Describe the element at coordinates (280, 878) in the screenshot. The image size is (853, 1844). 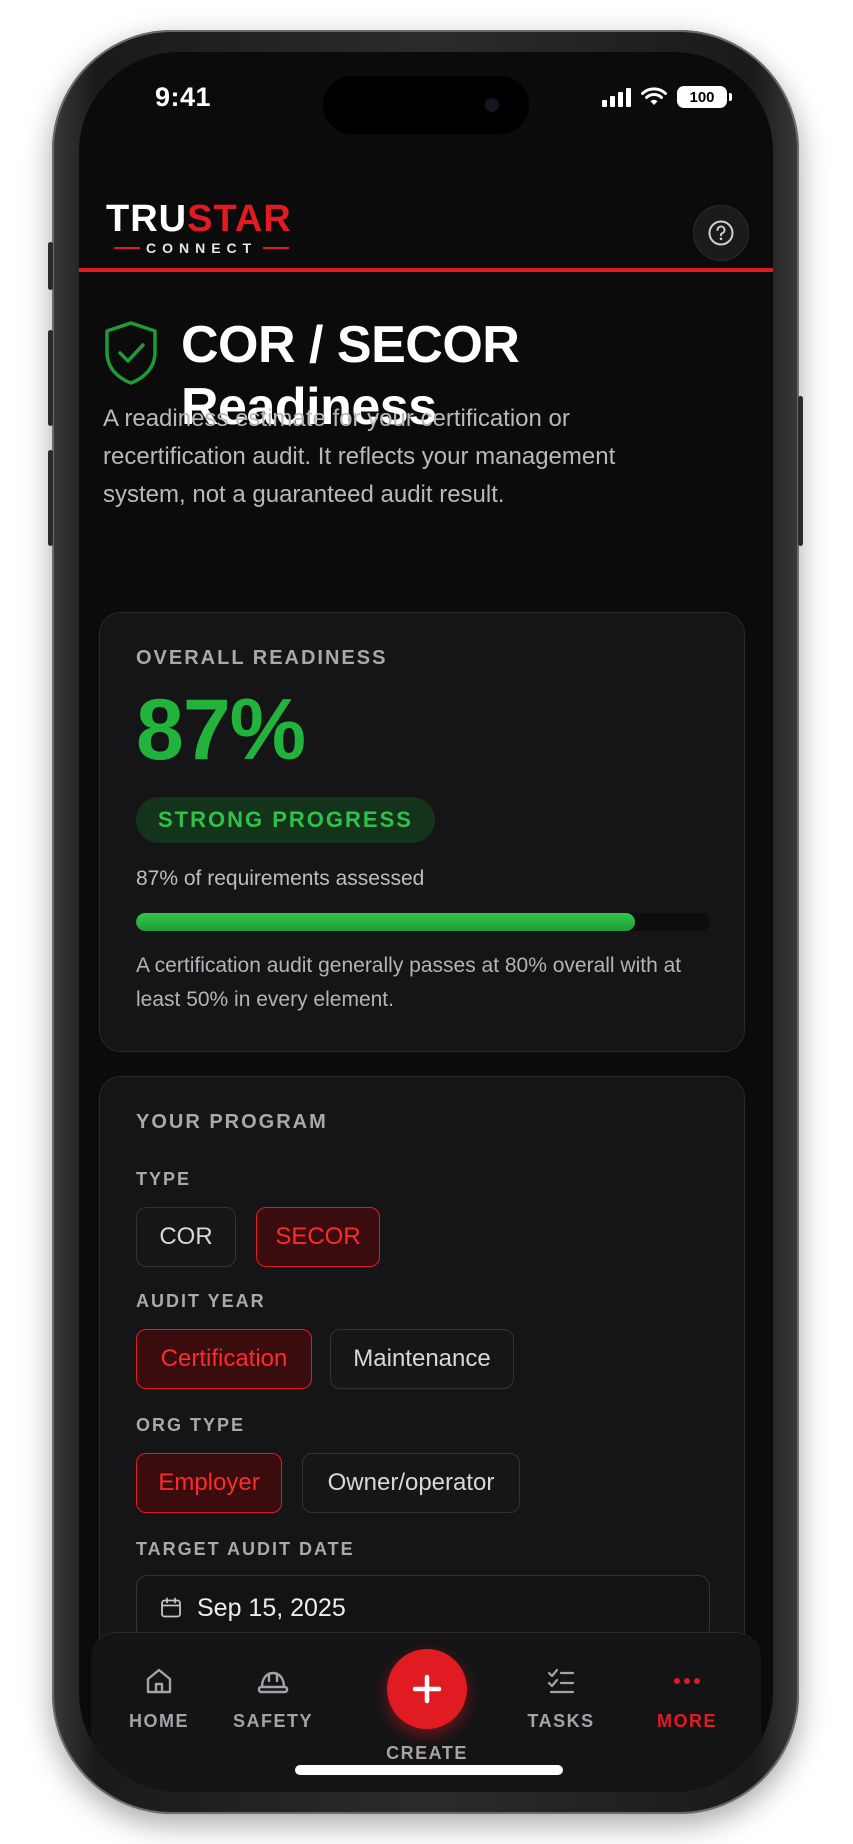
I see `assessed-text: 87% of requirements assessed` at that location.